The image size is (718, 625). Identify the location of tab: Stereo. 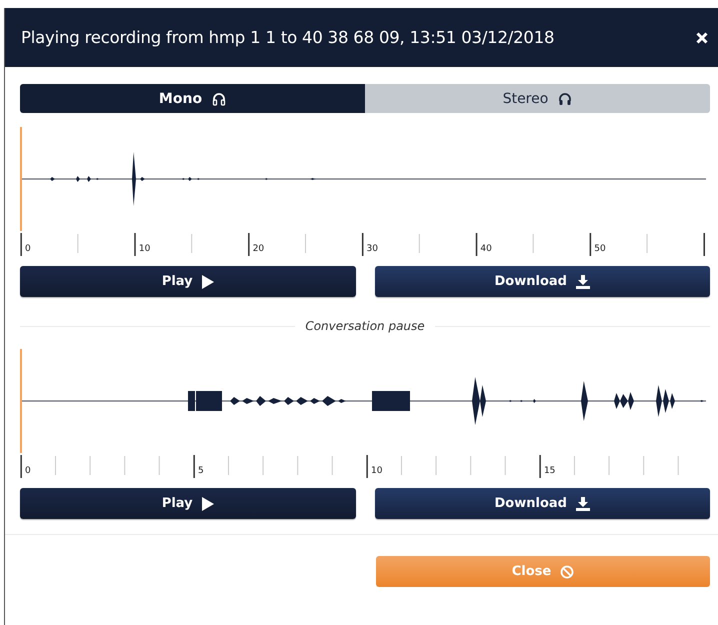
(537, 98).